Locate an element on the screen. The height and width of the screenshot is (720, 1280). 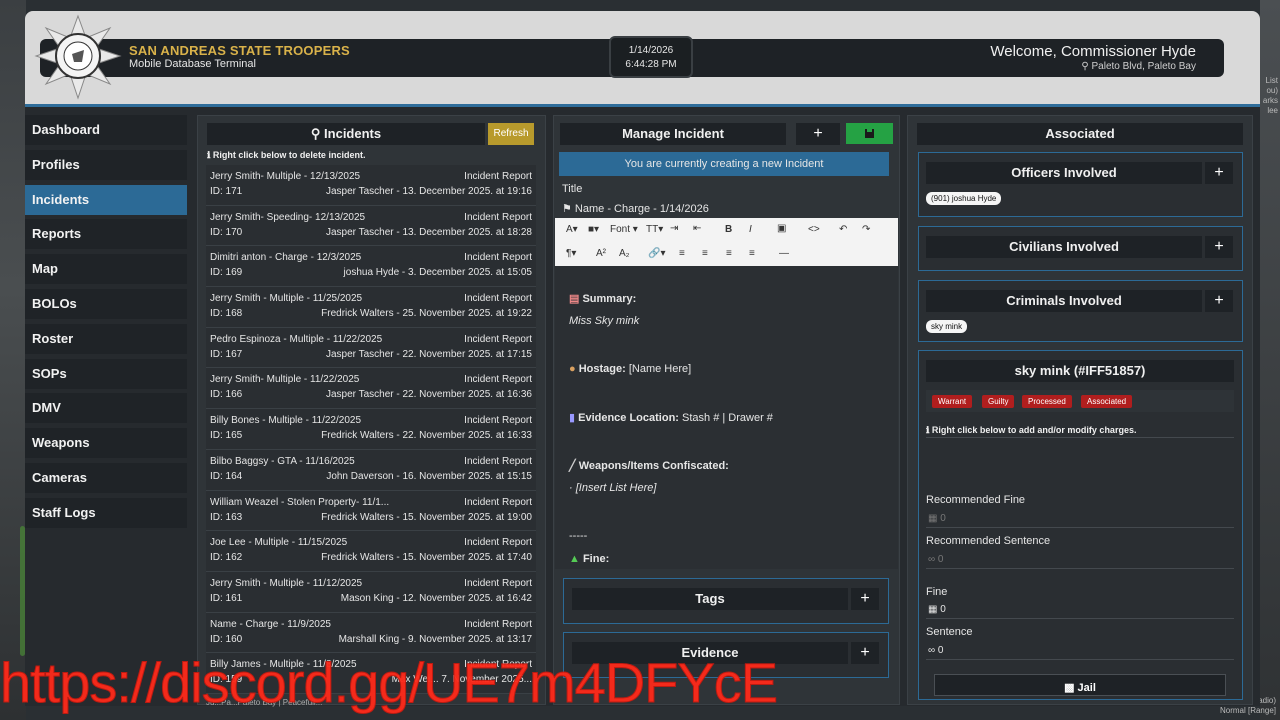
incident-id: ID: 164 is located at coordinates (226, 476).